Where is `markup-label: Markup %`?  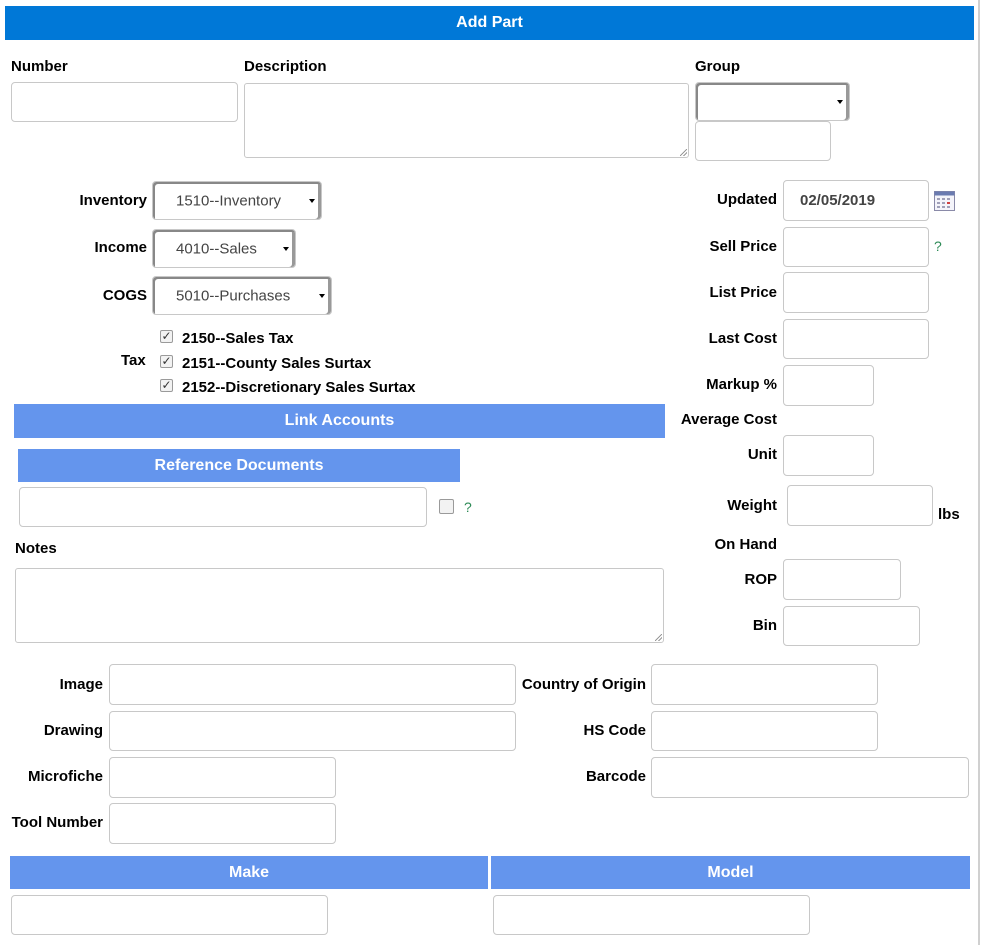
markup-label: Markup % is located at coordinates (741, 384).